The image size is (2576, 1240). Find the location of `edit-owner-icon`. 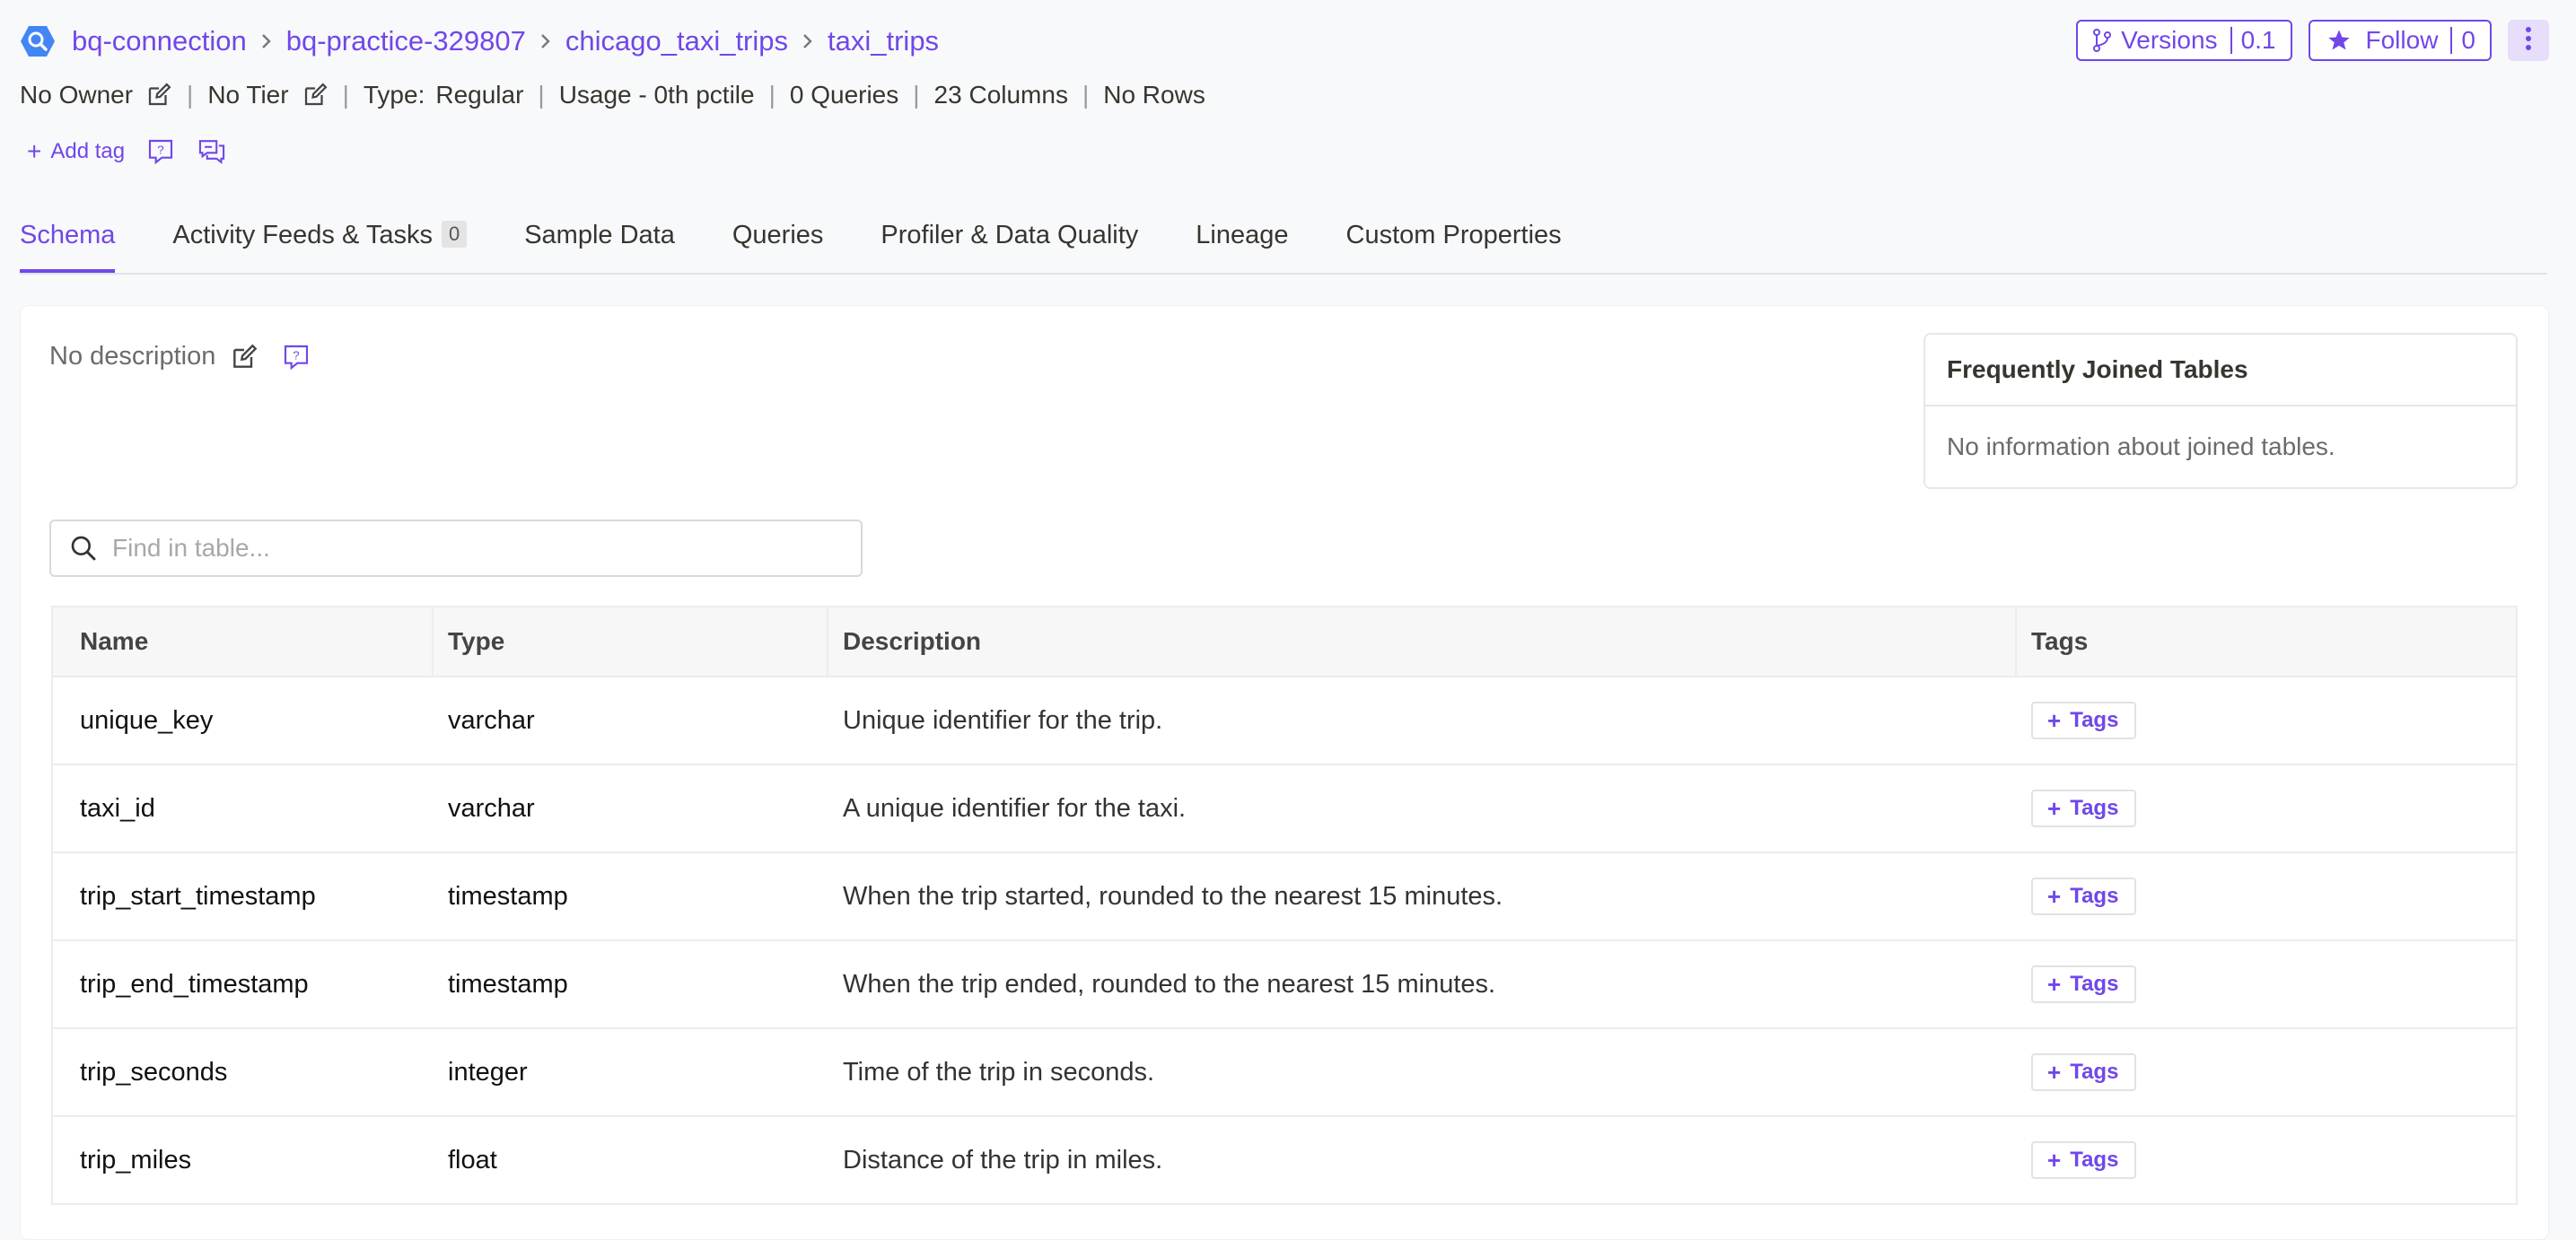

edit-owner-icon is located at coordinates (158, 95).